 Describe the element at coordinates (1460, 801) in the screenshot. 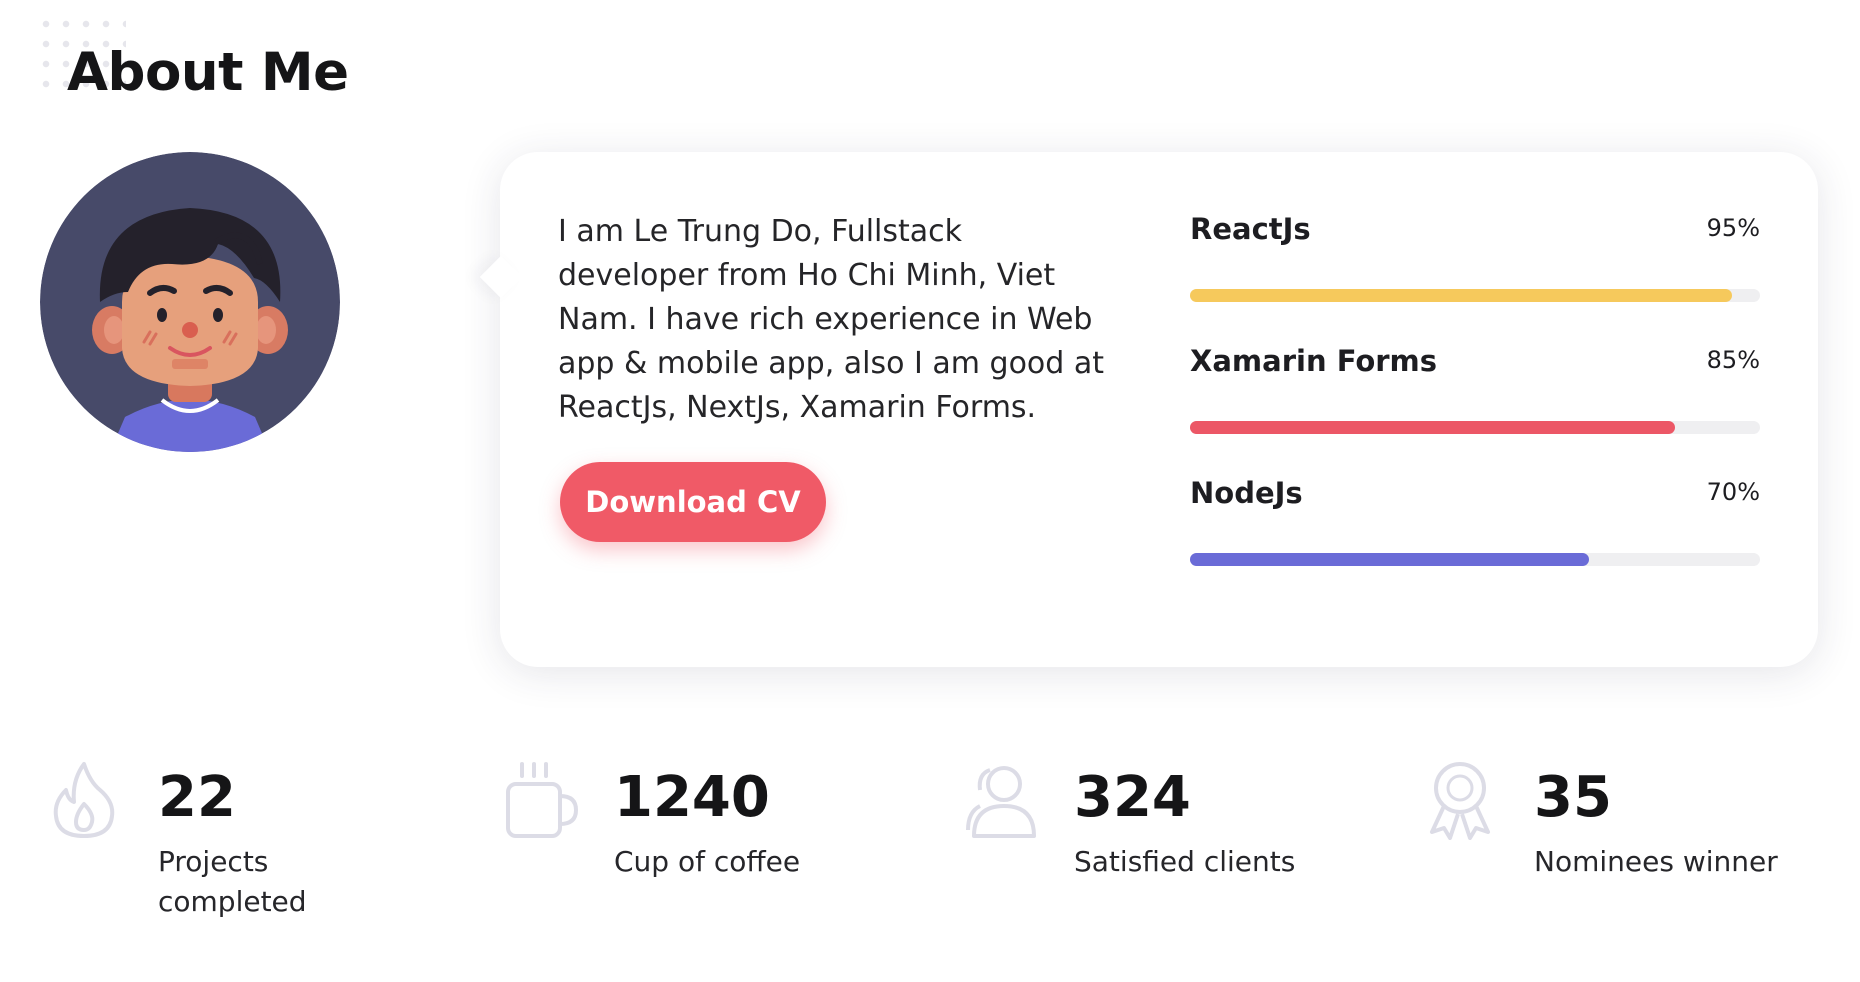

I see `award-ribbon-icon` at that location.